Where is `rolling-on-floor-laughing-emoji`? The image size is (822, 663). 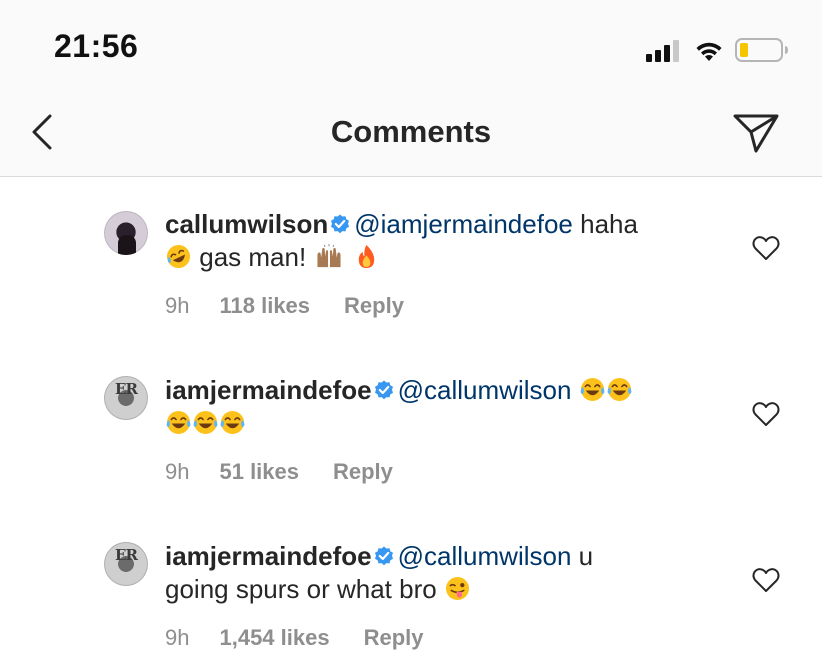
rolling-on-floor-laughing-emoji is located at coordinates (178, 256).